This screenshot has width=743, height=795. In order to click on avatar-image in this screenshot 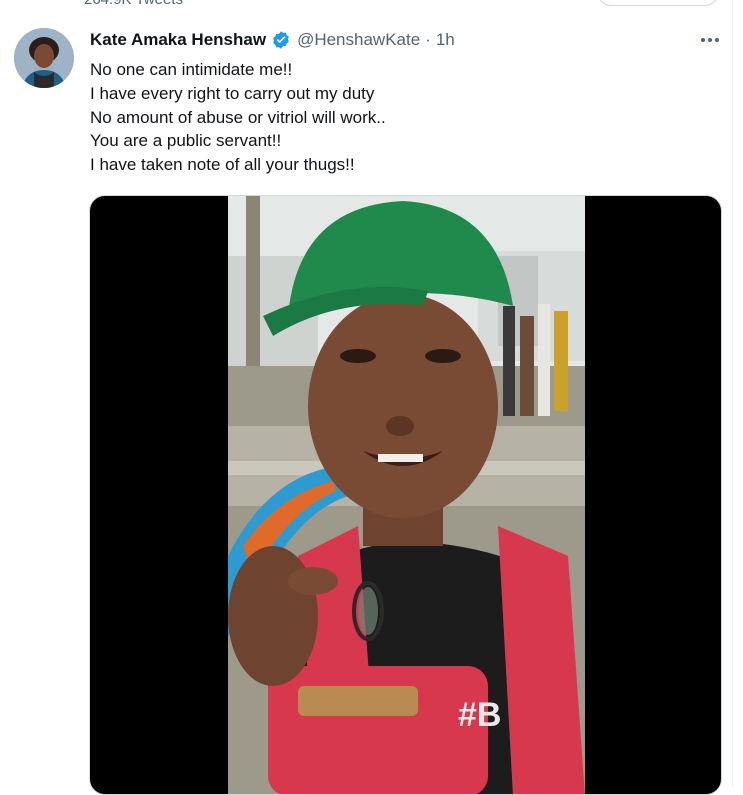, I will do `click(44, 58)`.